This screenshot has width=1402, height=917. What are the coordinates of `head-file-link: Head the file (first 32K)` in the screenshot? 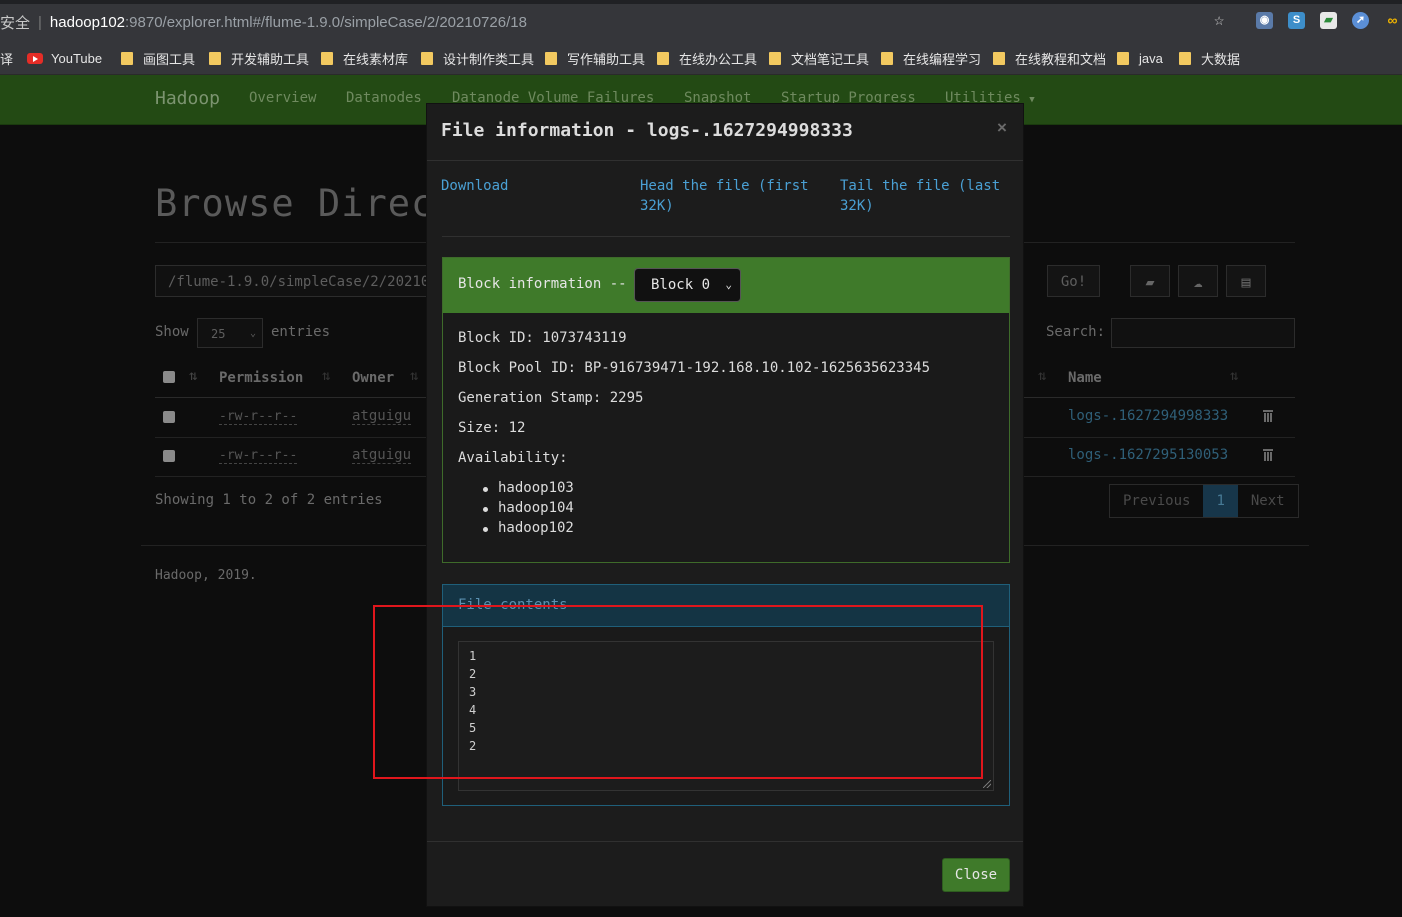 It's located at (724, 196).